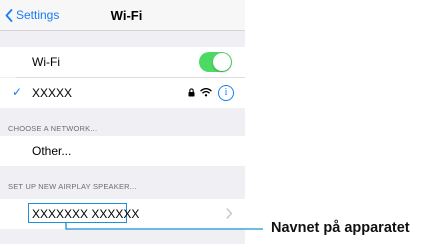 This screenshot has width=438, height=244. Describe the element at coordinates (340, 228) in the screenshot. I see `callout-label: Navnet på apparatet` at that location.